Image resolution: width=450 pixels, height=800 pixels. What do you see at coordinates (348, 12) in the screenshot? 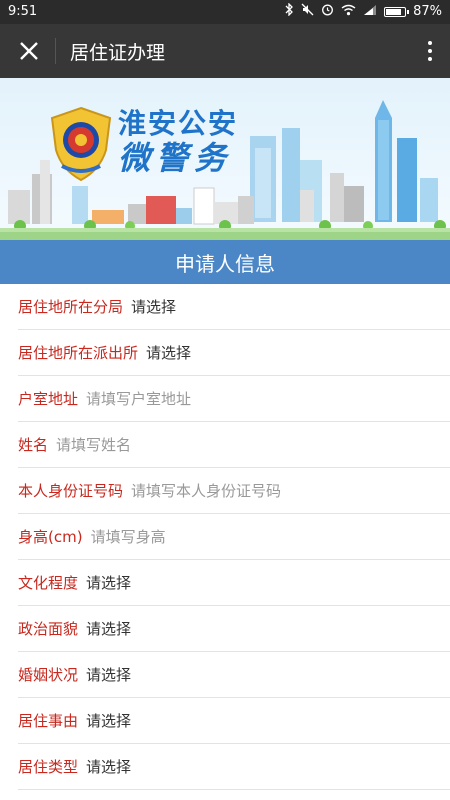
I see `wifi-icon` at bounding box center [348, 12].